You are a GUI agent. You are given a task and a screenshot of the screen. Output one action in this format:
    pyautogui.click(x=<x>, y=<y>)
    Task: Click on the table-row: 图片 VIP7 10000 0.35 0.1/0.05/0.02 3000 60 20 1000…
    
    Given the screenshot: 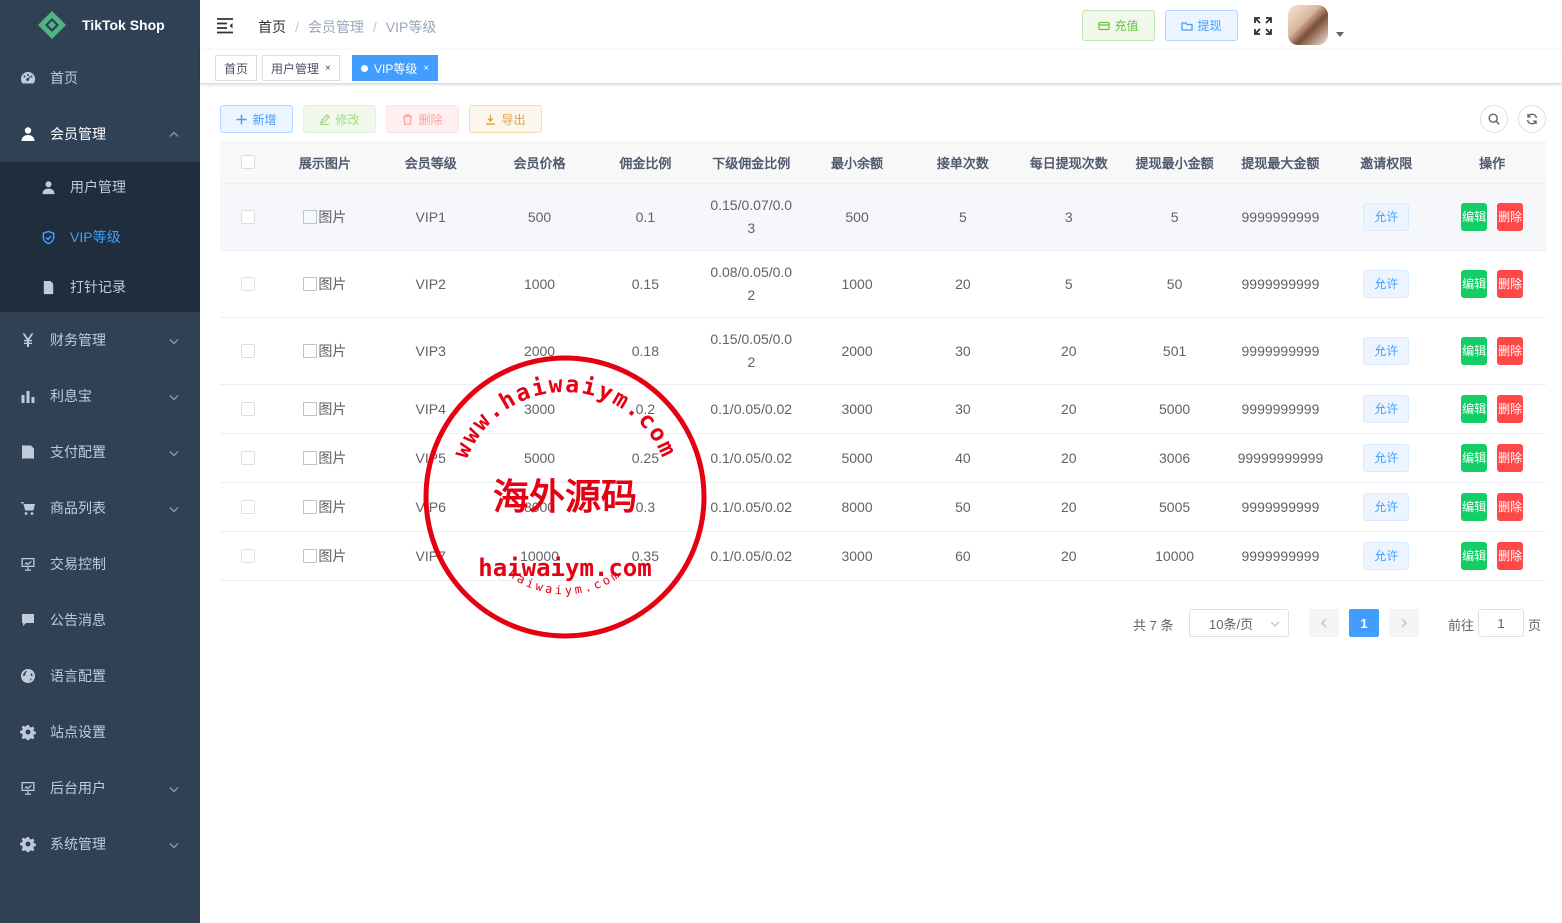 What is the action you would take?
    pyautogui.click(x=883, y=556)
    